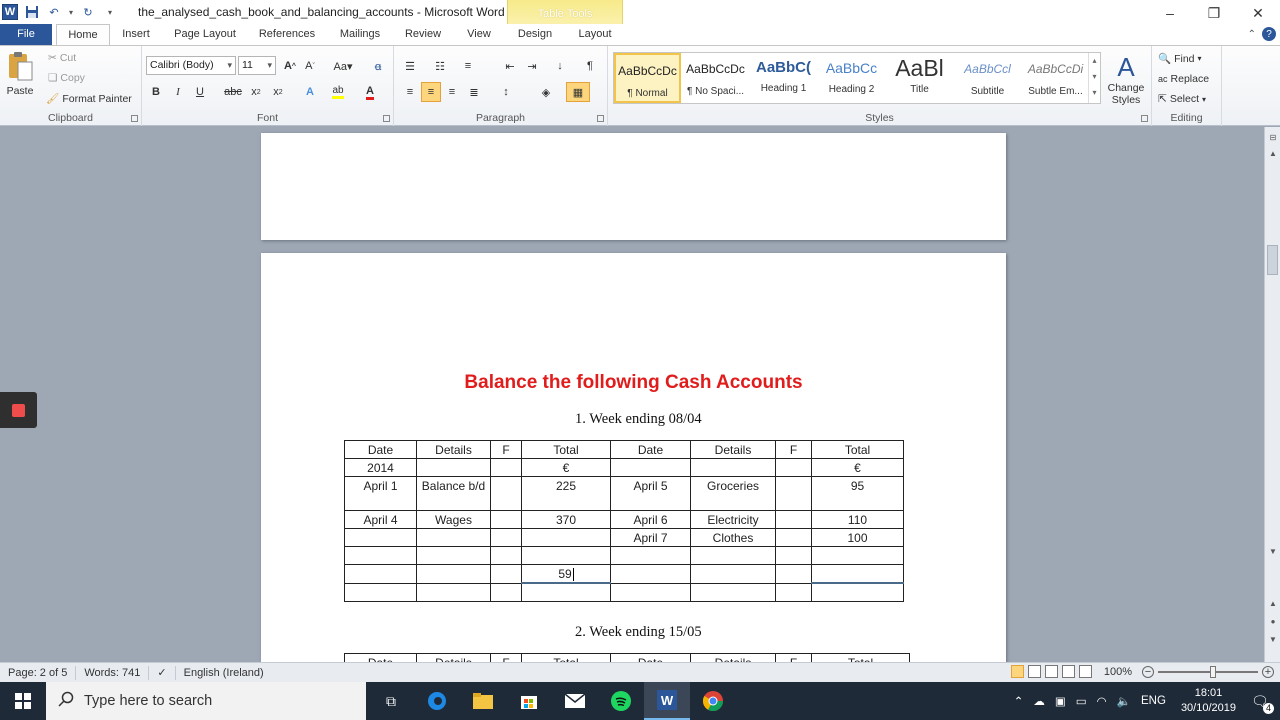 This screenshot has height=720, width=1280. Describe the element at coordinates (200, 92) in the screenshot. I see `underline-icon: U` at that location.